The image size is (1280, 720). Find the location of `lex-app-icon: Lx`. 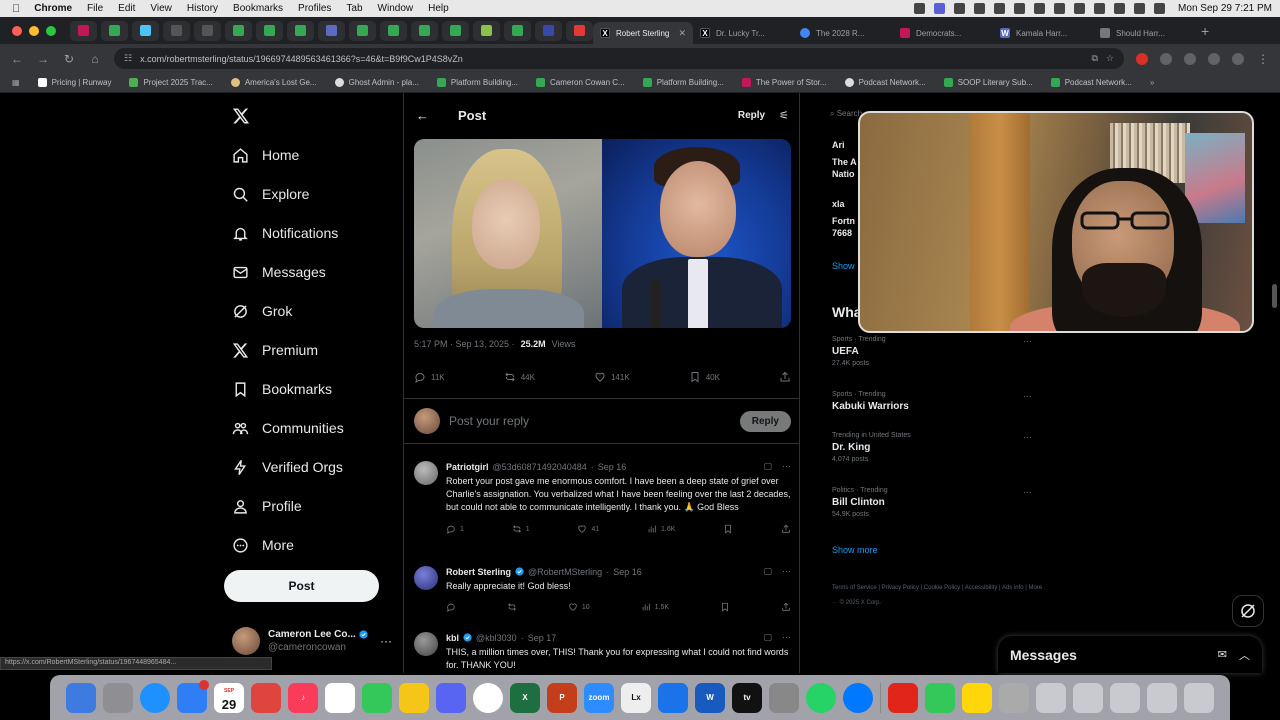

lex-app-icon: Lx is located at coordinates (636, 697).